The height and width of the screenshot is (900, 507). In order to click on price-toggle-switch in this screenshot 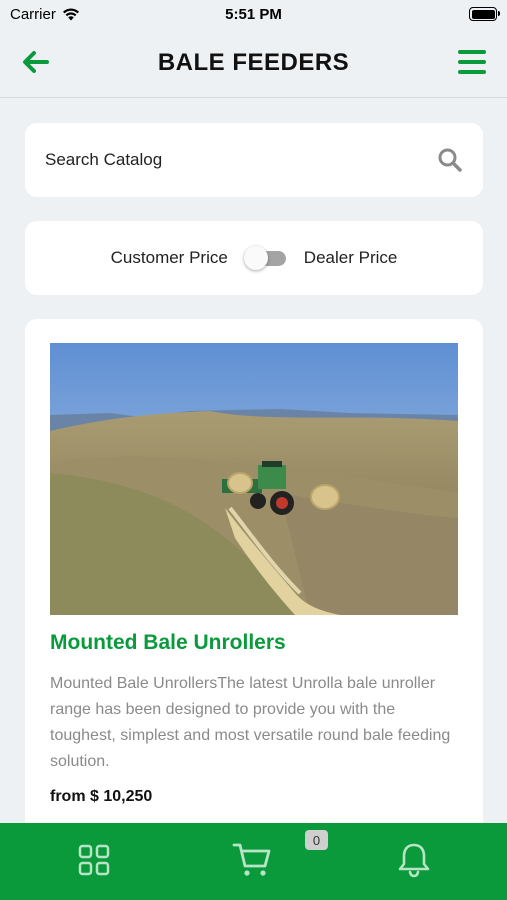, I will do `click(265, 258)`.